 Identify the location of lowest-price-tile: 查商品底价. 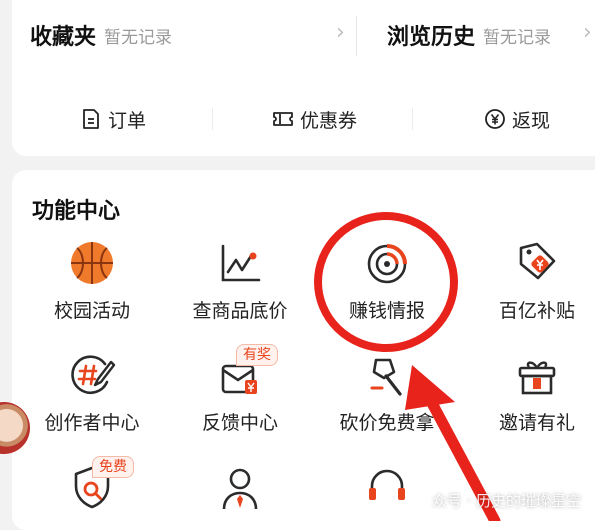
(240, 280).